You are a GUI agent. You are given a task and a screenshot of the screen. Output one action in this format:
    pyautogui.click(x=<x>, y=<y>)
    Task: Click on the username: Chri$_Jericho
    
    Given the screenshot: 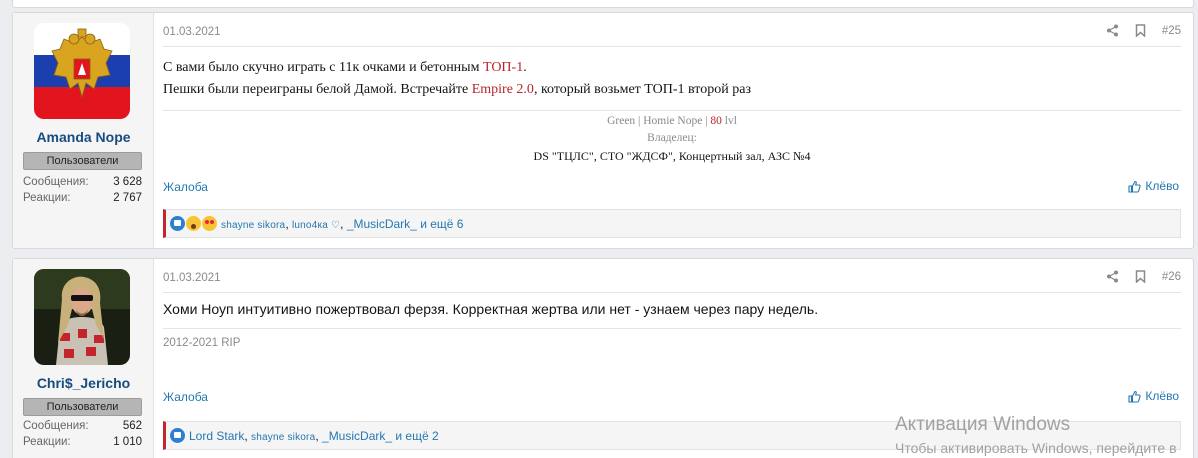 What is the action you would take?
    pyautogui.click(x=83, y=383)
    